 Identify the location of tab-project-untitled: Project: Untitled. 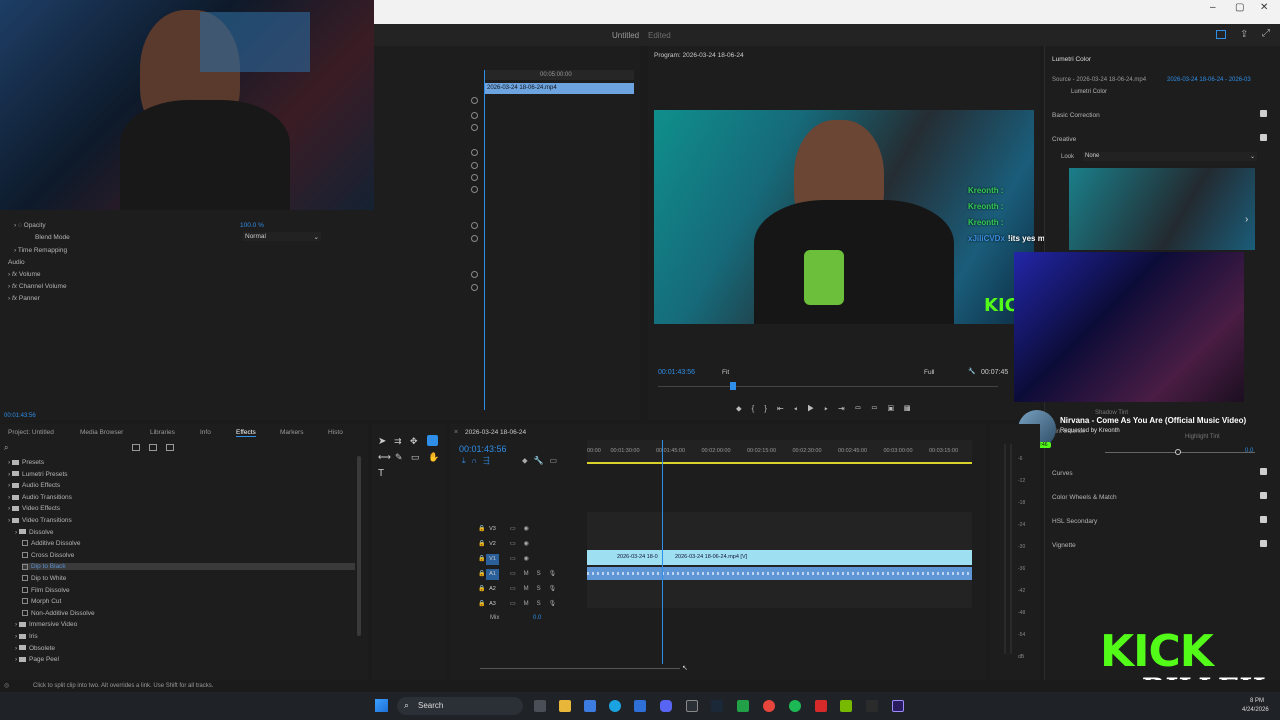
(31, 432).